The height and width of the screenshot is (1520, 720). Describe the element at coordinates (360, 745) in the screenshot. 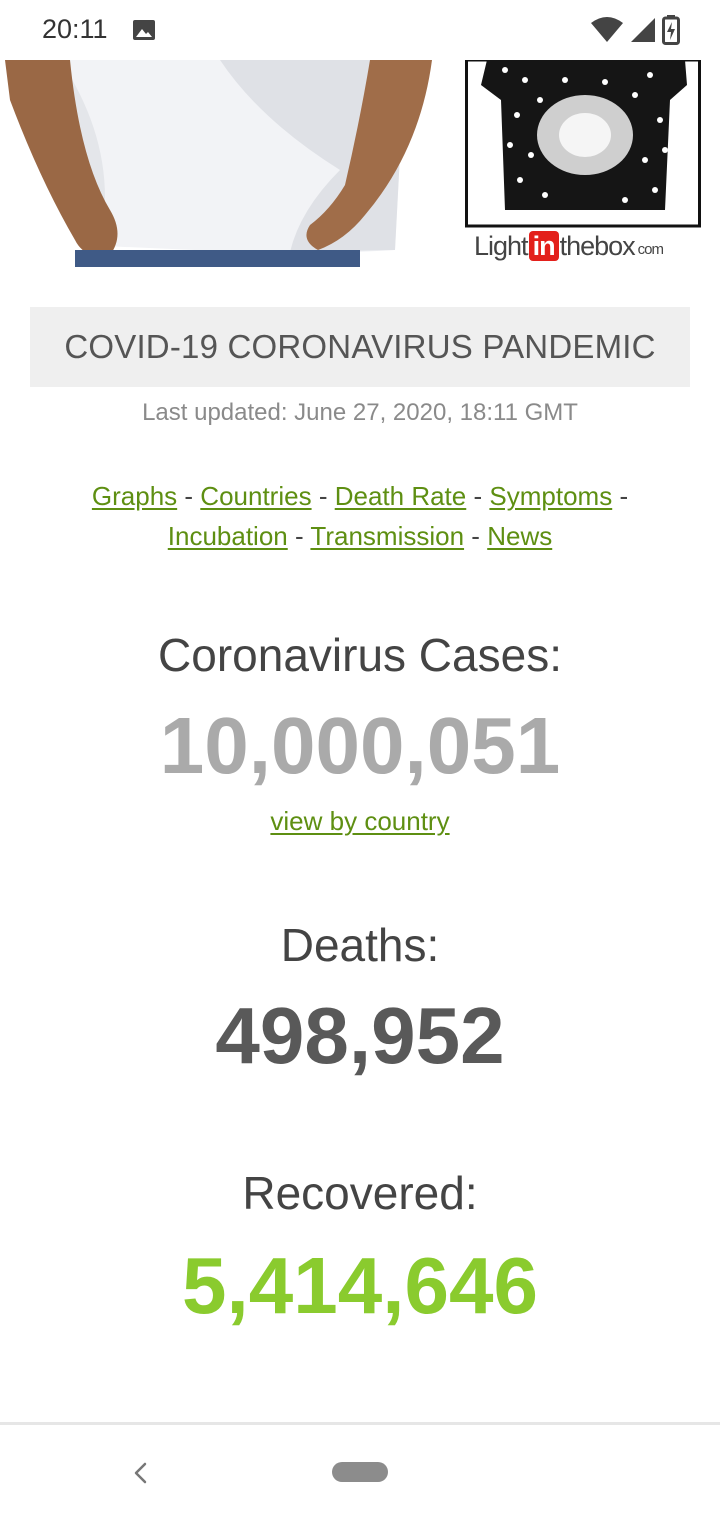

I see `cases-count: 10,000,051` at that location.